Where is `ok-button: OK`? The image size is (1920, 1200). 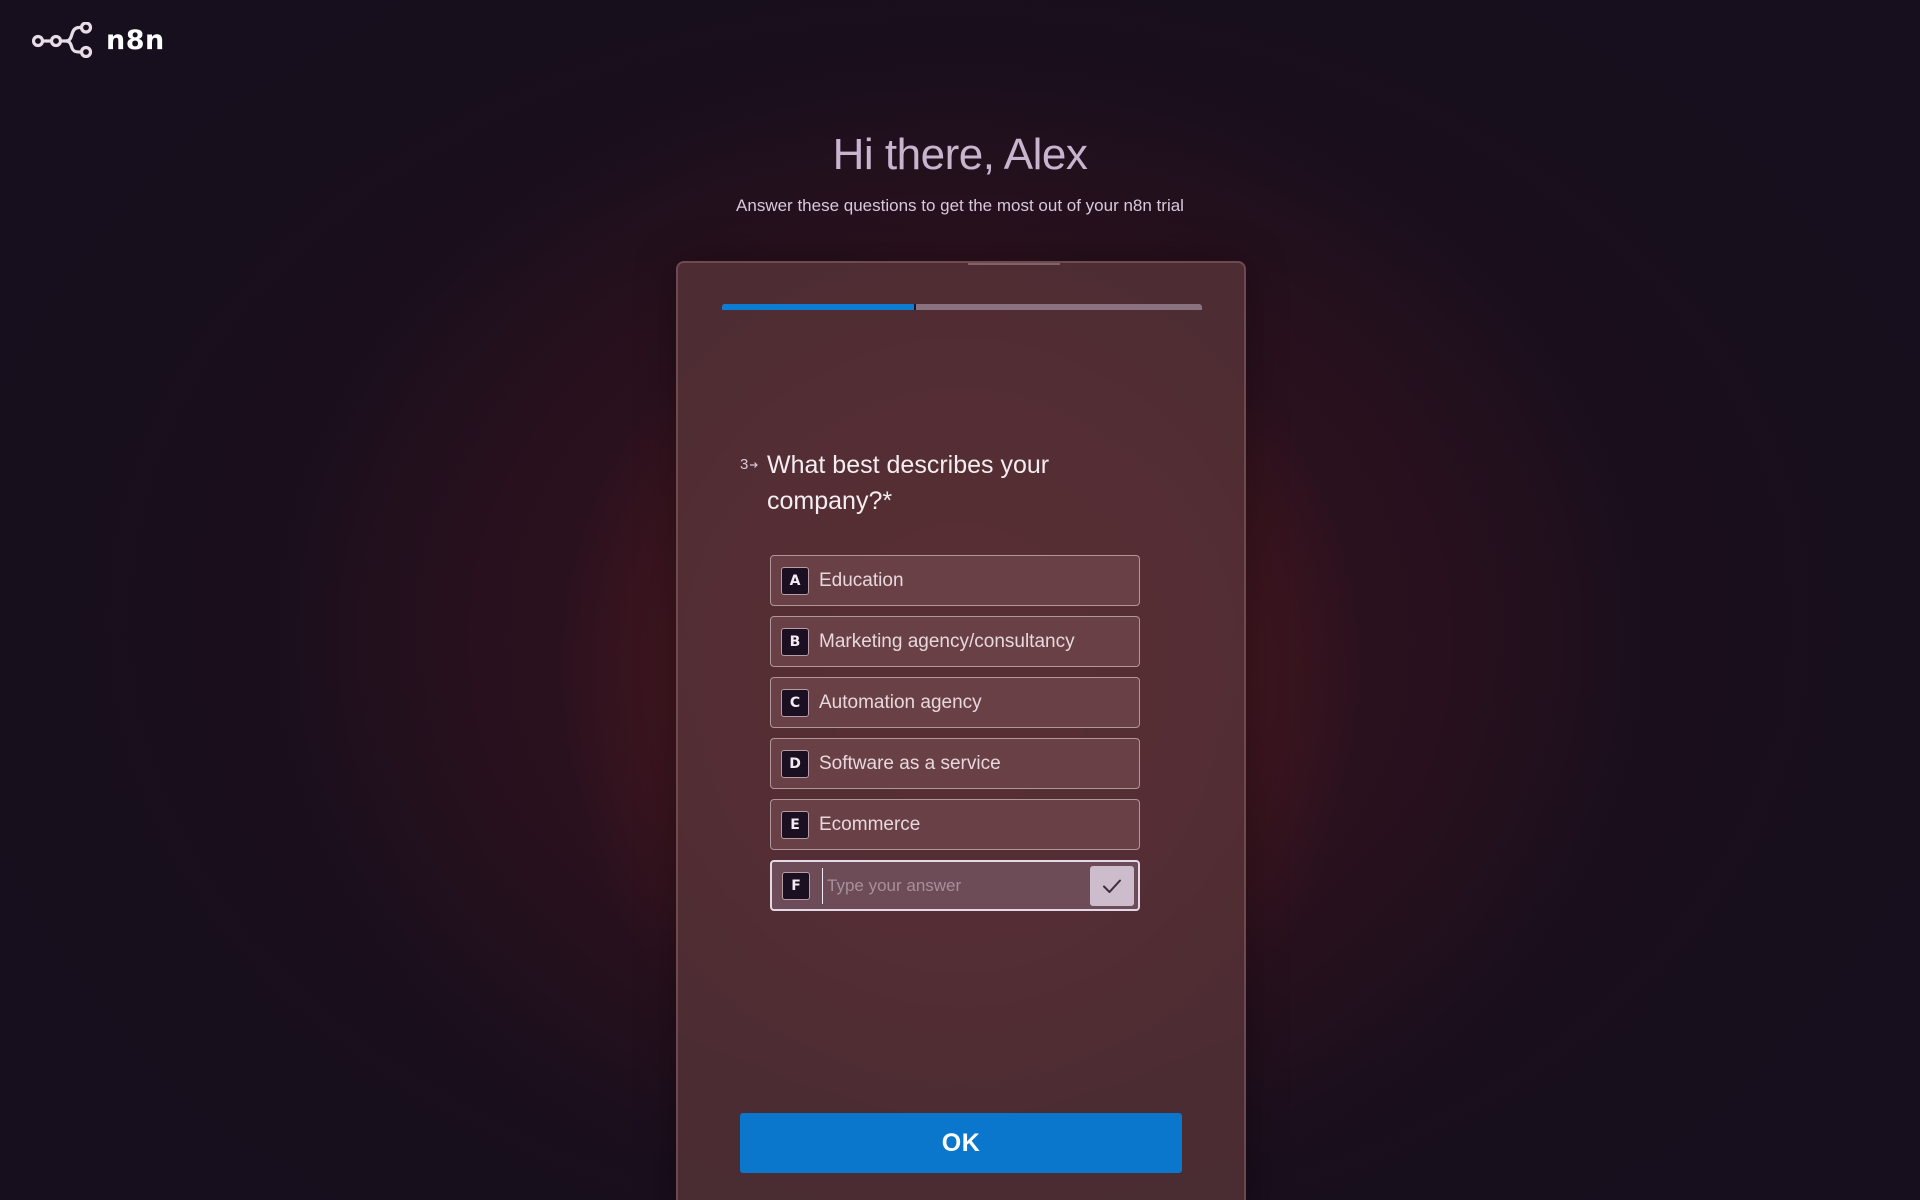 ok-button: OK is located at coordinates (961, 1143).